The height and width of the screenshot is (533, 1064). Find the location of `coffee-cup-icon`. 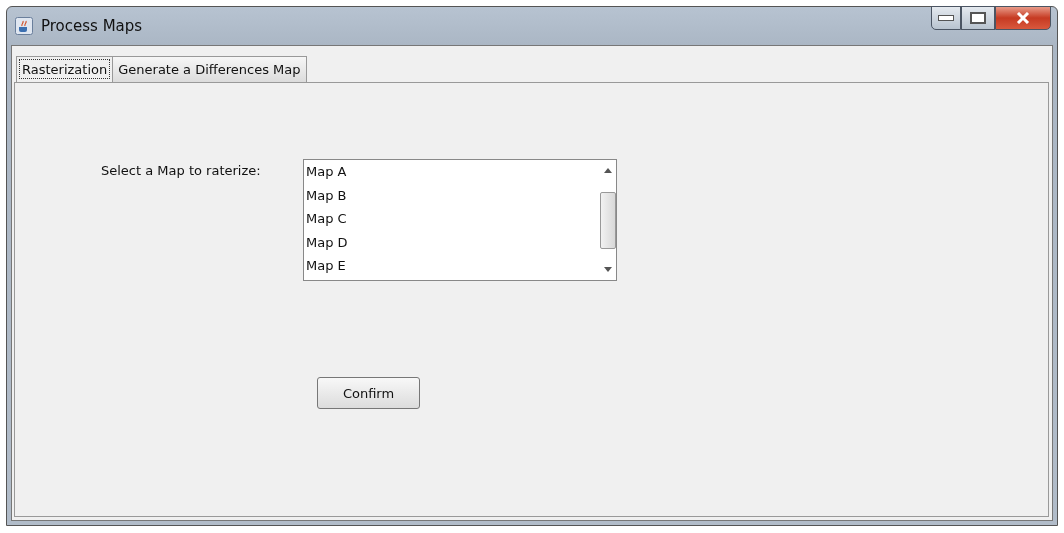

coffee-cup-icon is located at coordinates (24, 26).